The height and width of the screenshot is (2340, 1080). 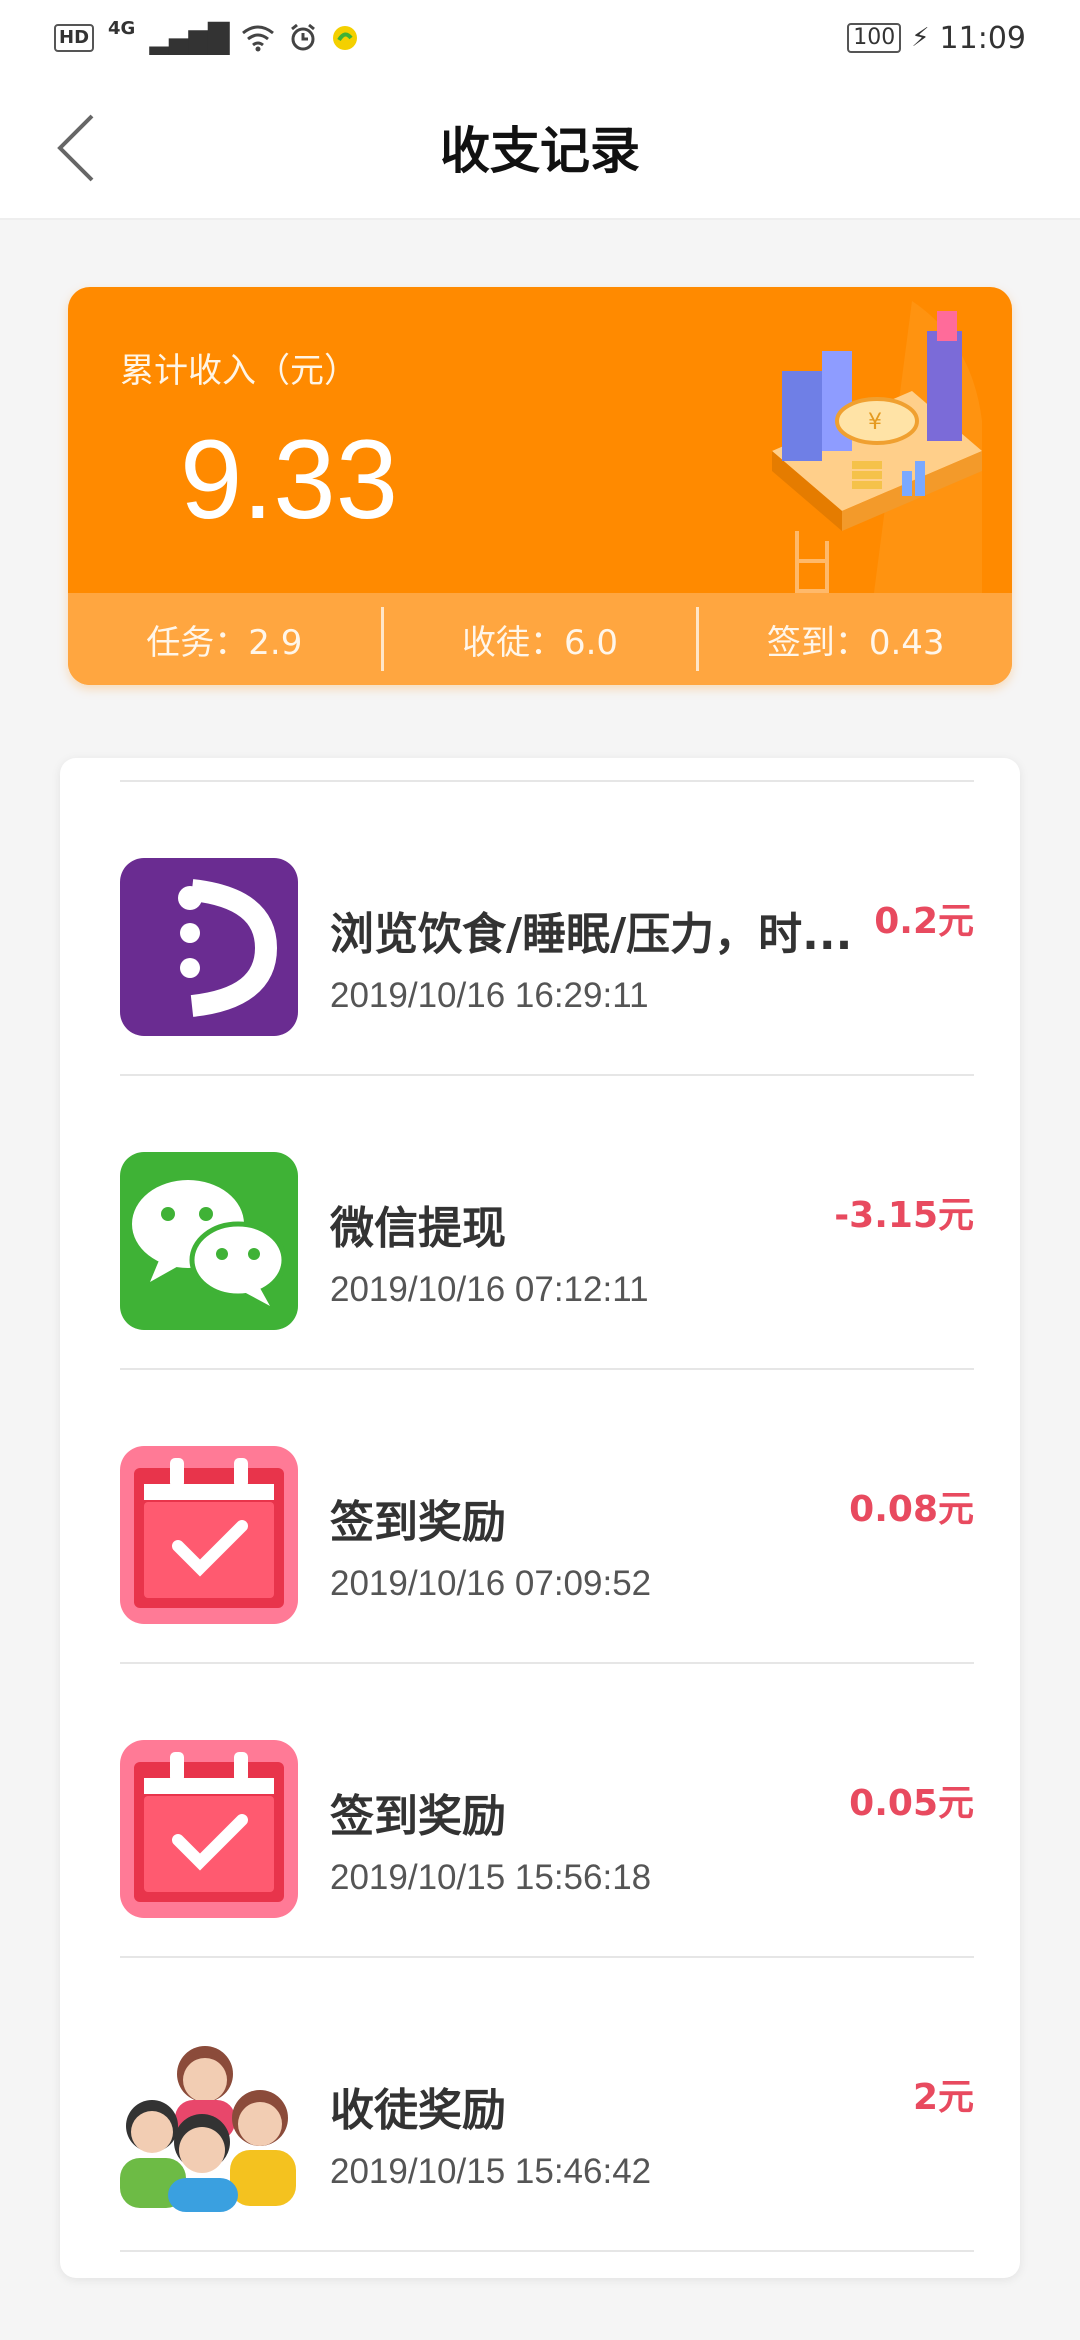 What do you see at coordinates (189, 38) in the screenshot?
I see `signal-icon: ▂▄▆█` at bounding box center [189, 38].